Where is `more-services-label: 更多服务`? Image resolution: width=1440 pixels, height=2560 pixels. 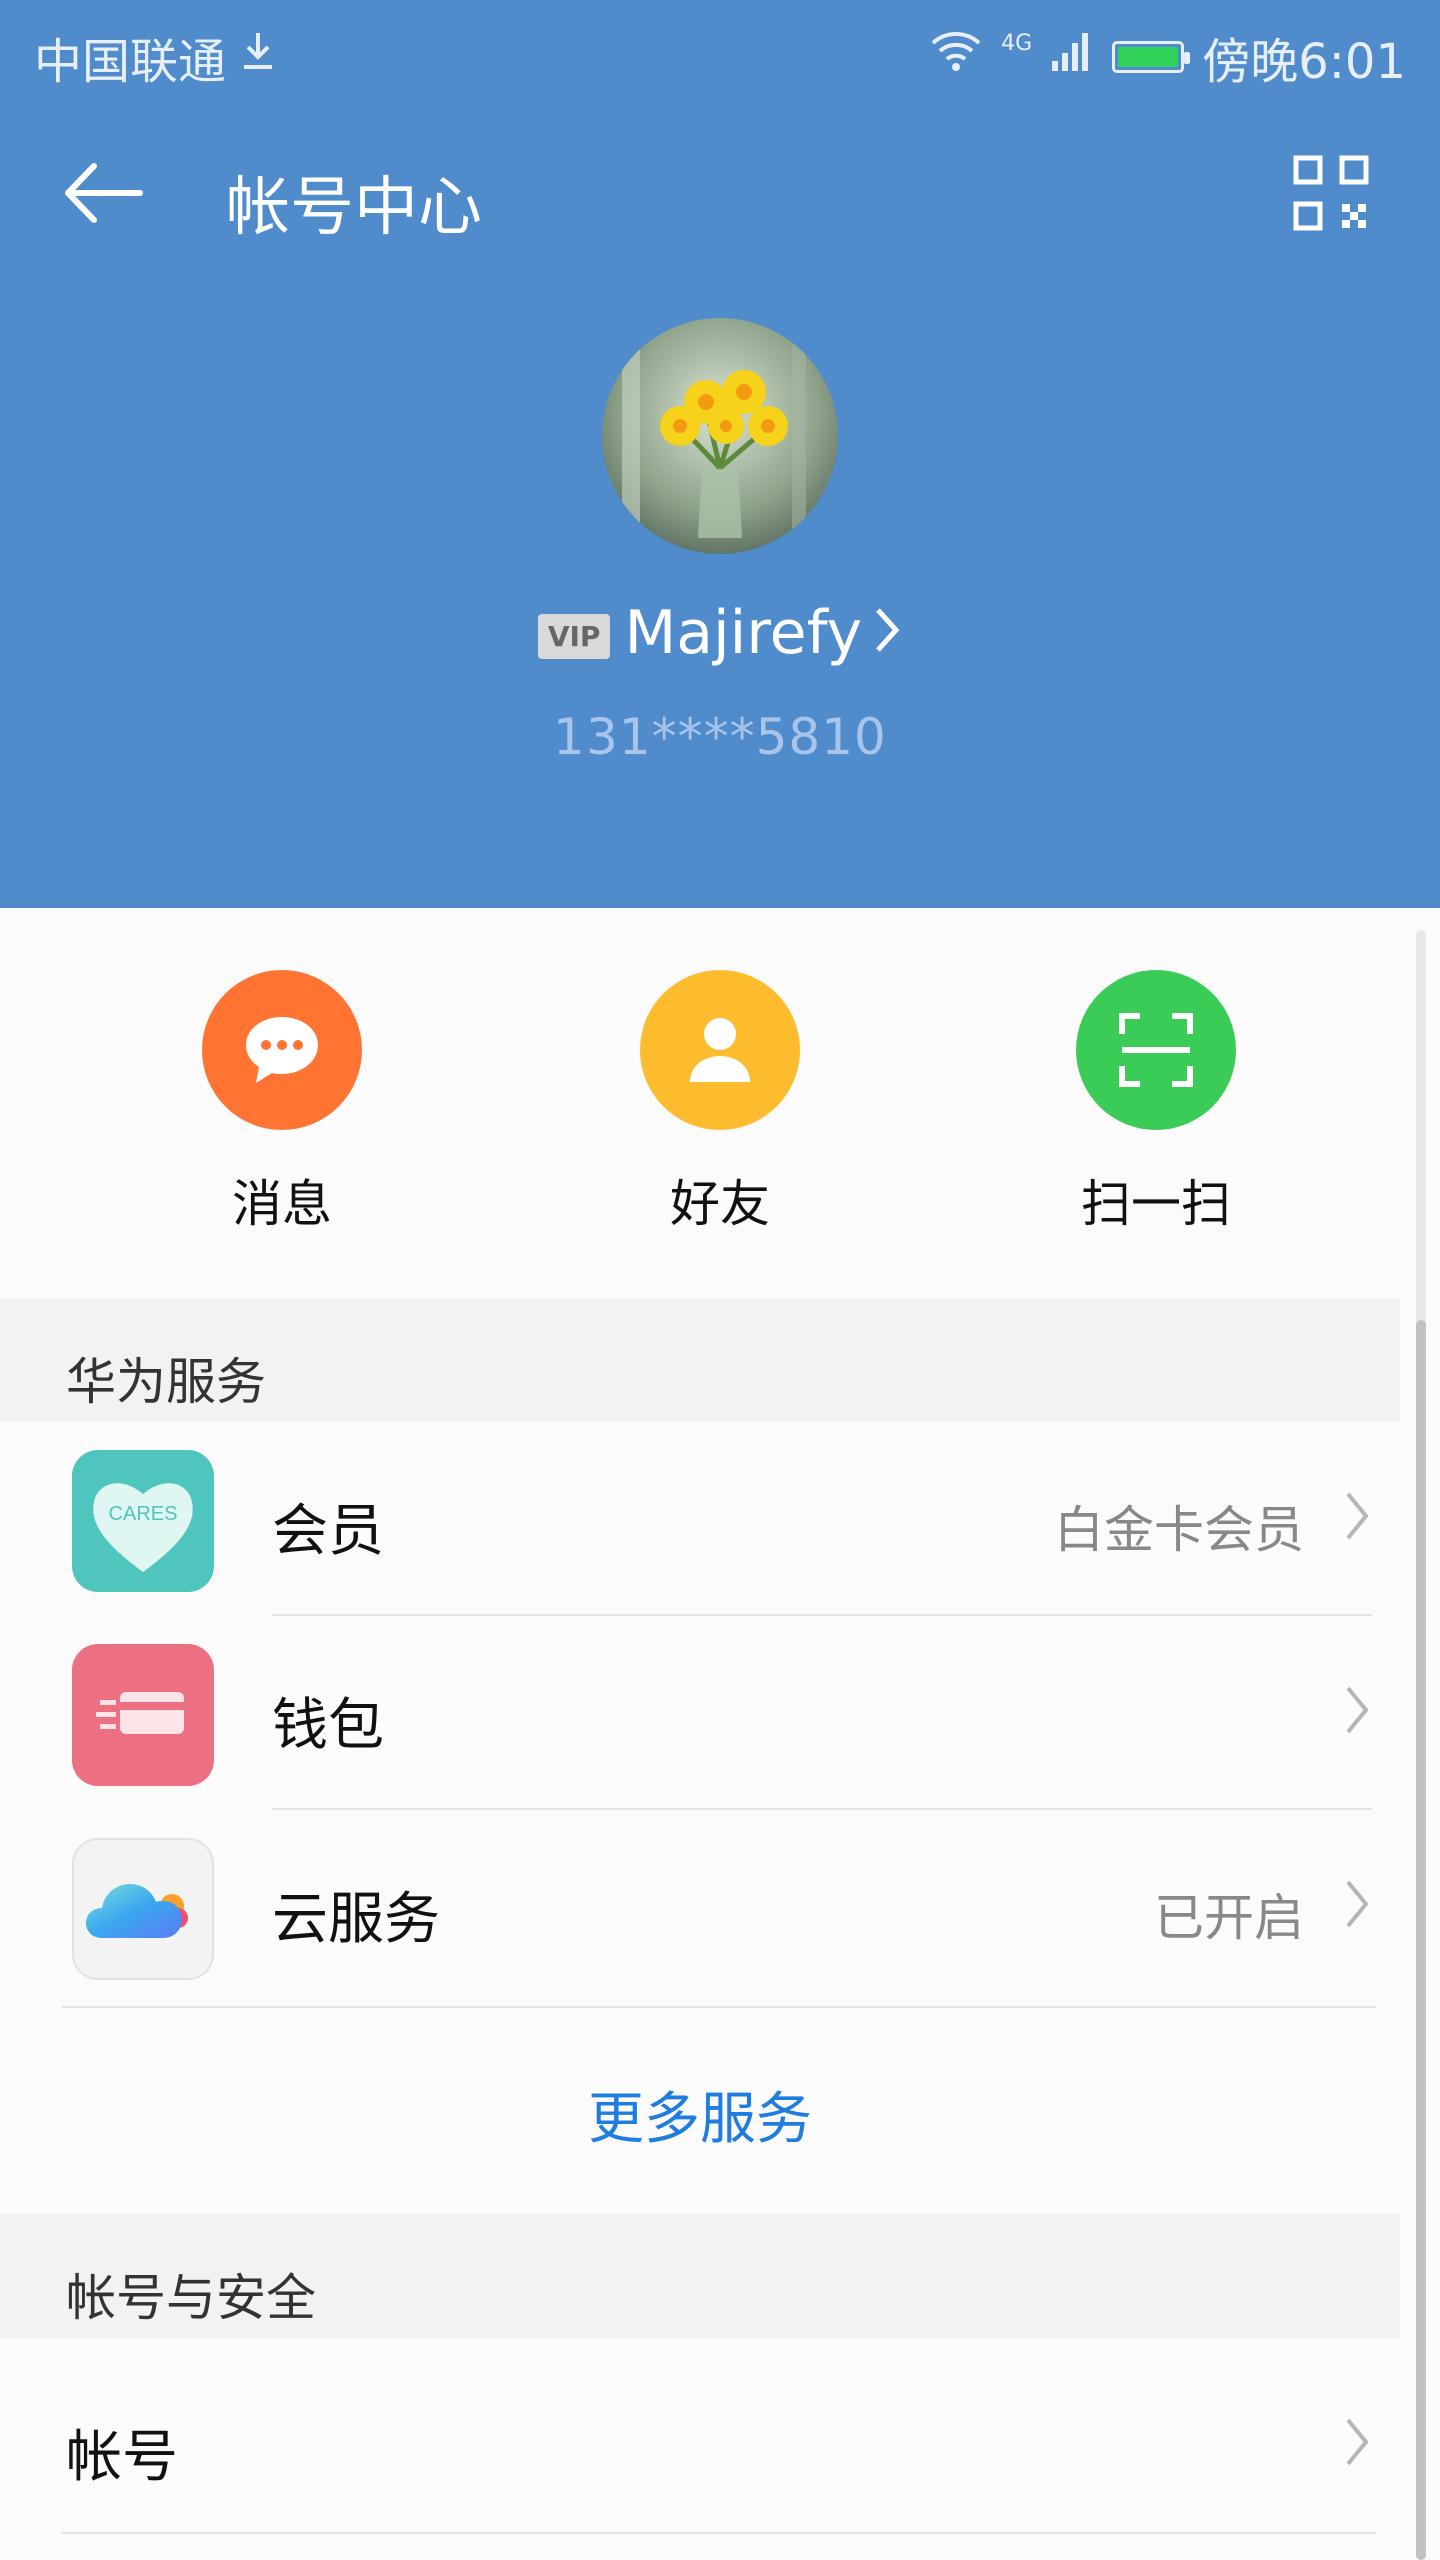
more-services-label: 更多服务 is located at coordinates (700, 2119).